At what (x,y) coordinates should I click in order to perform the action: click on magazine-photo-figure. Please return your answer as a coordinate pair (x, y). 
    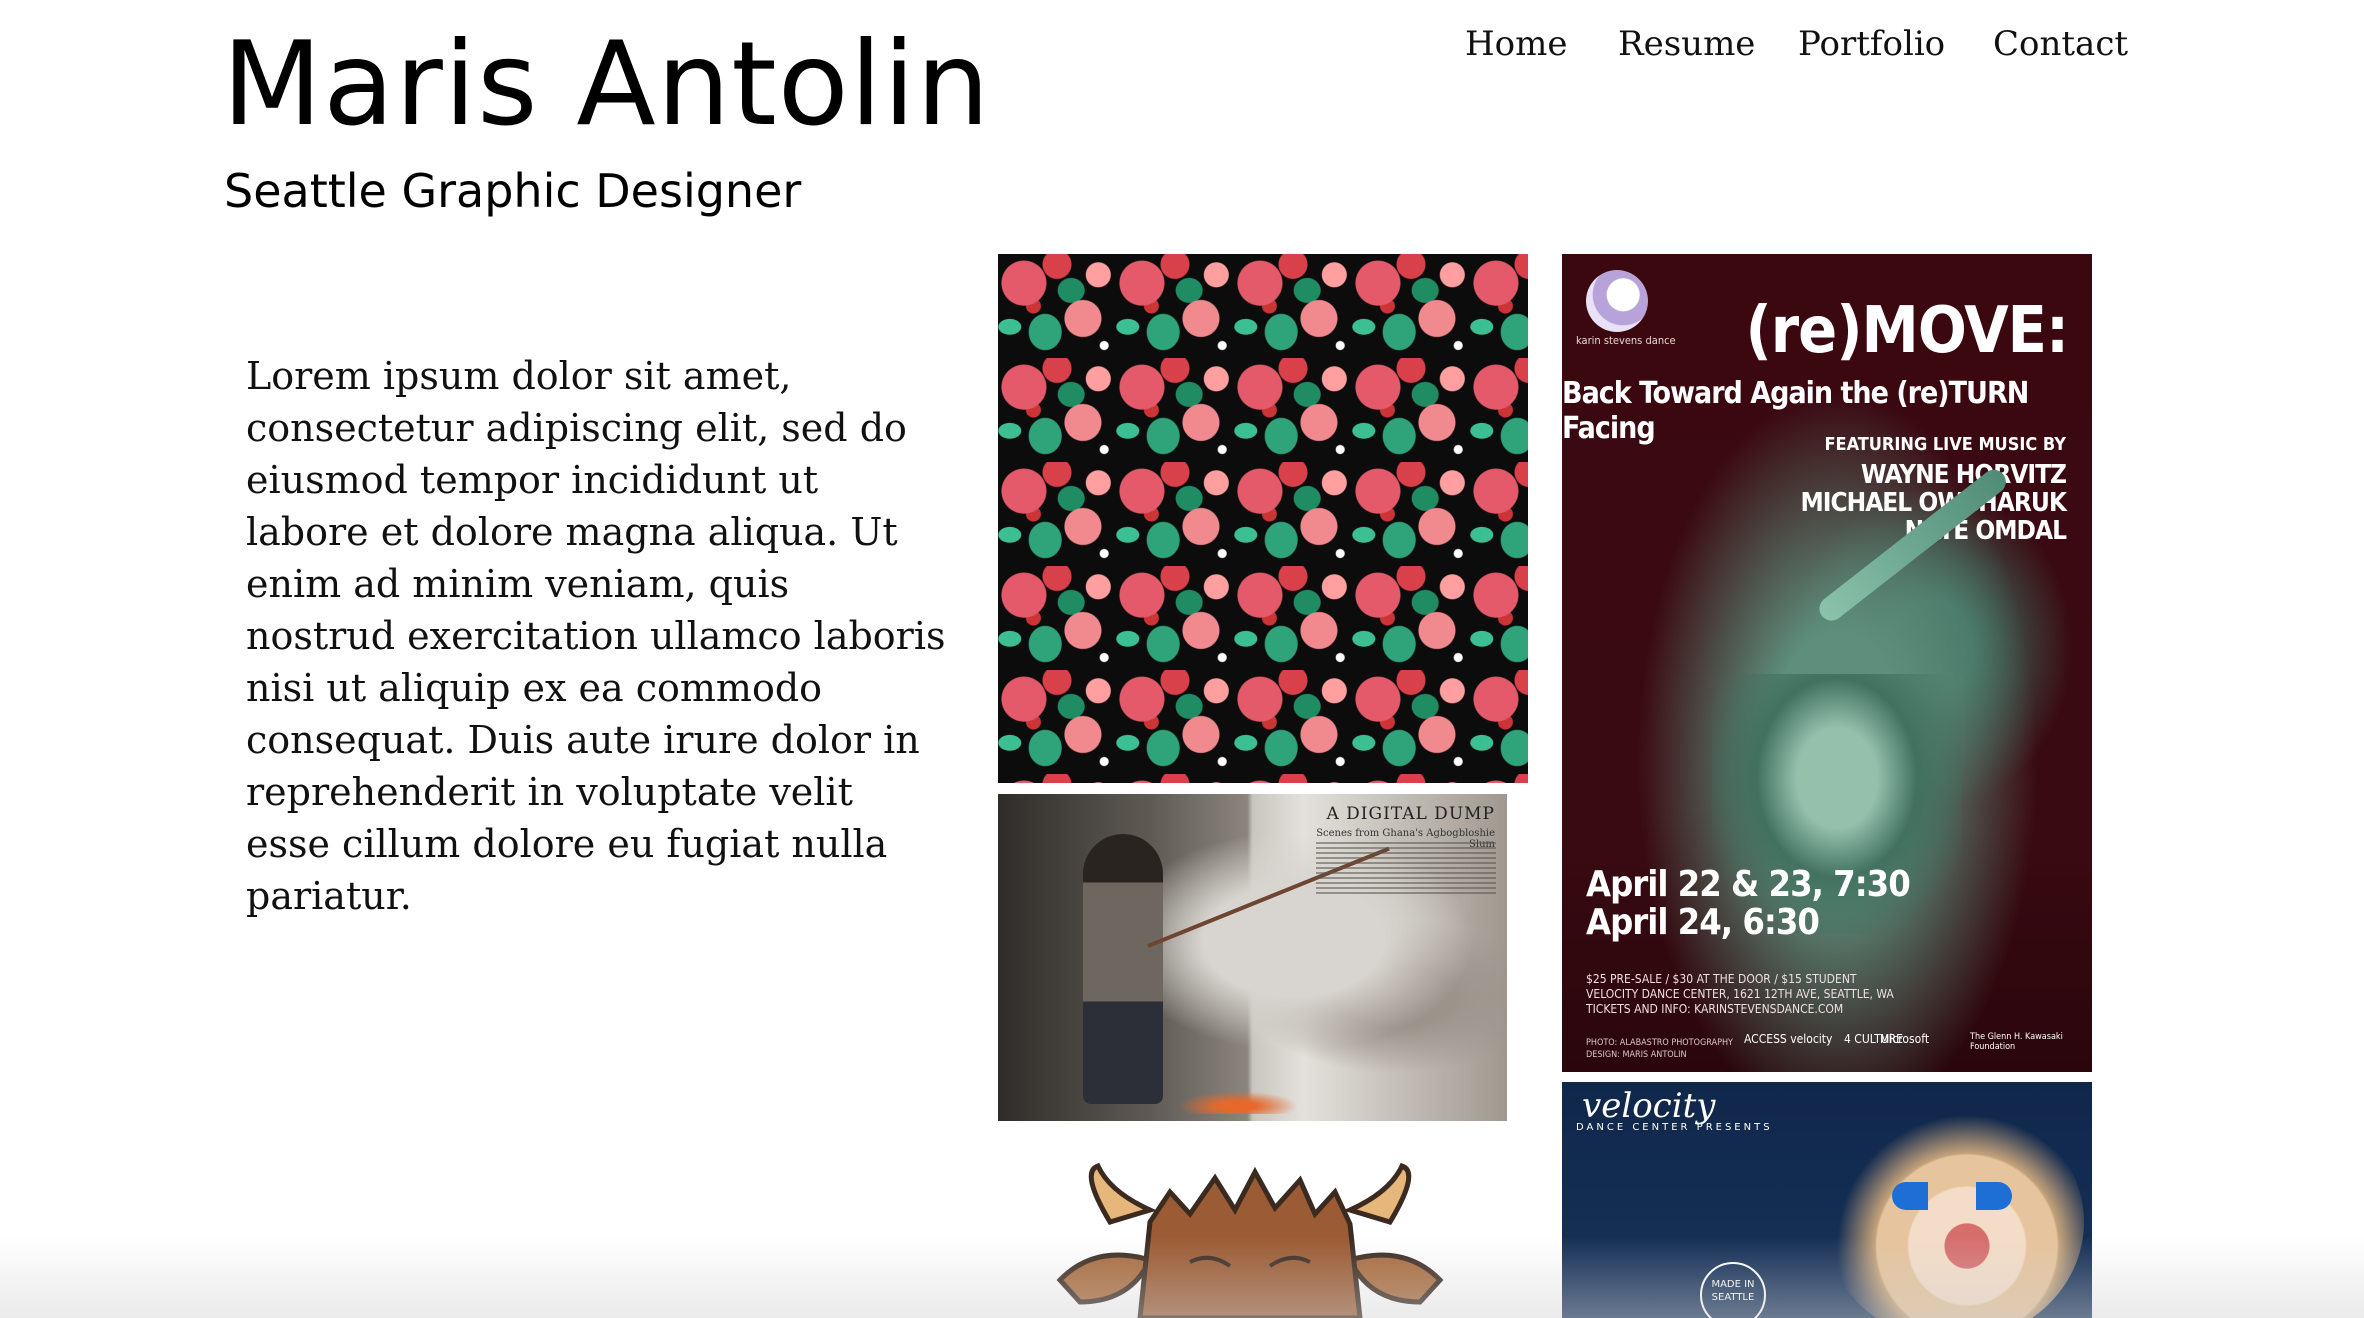
    Looking at the image, I should click on (1123, 969).